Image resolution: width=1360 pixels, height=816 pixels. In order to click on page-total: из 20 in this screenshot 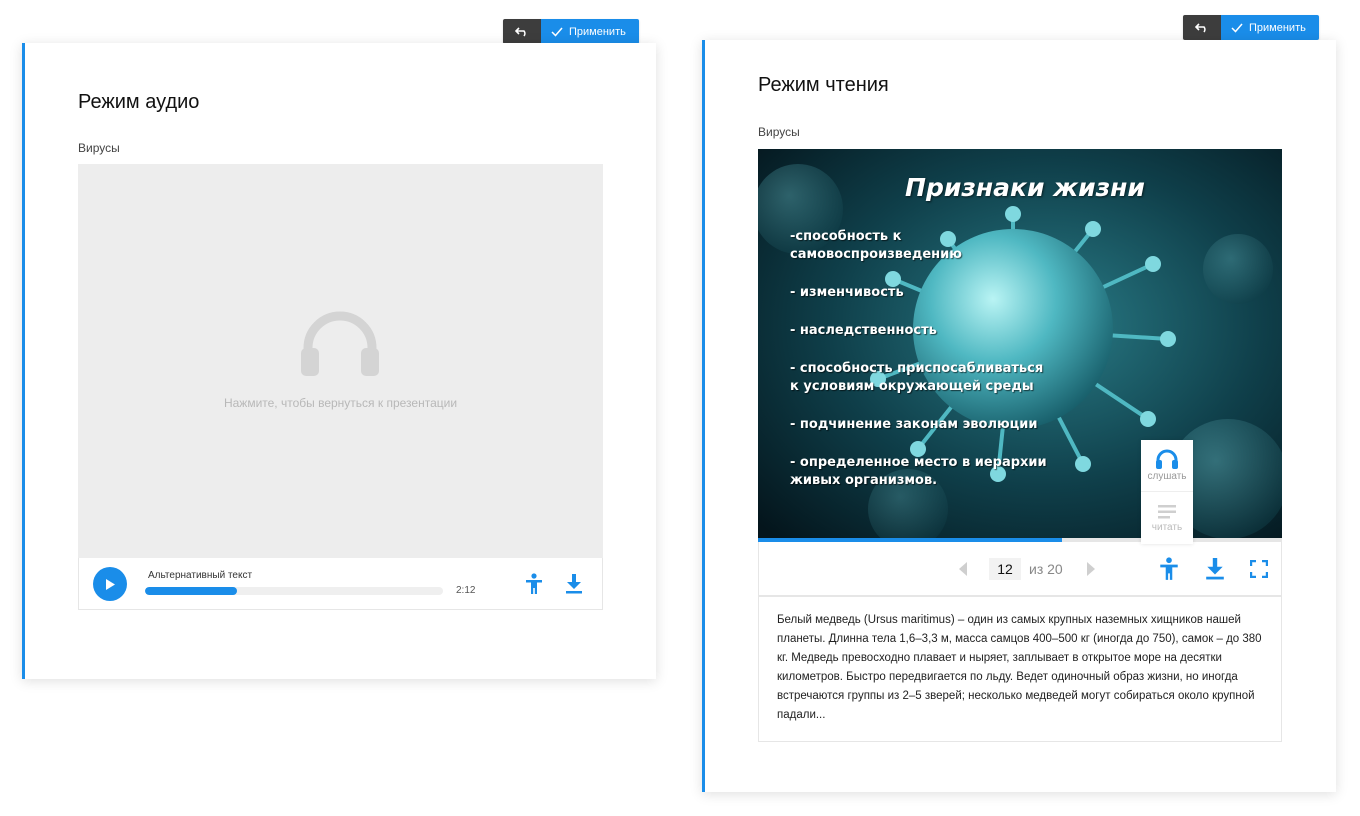, I will do `click(1046, 569)`.